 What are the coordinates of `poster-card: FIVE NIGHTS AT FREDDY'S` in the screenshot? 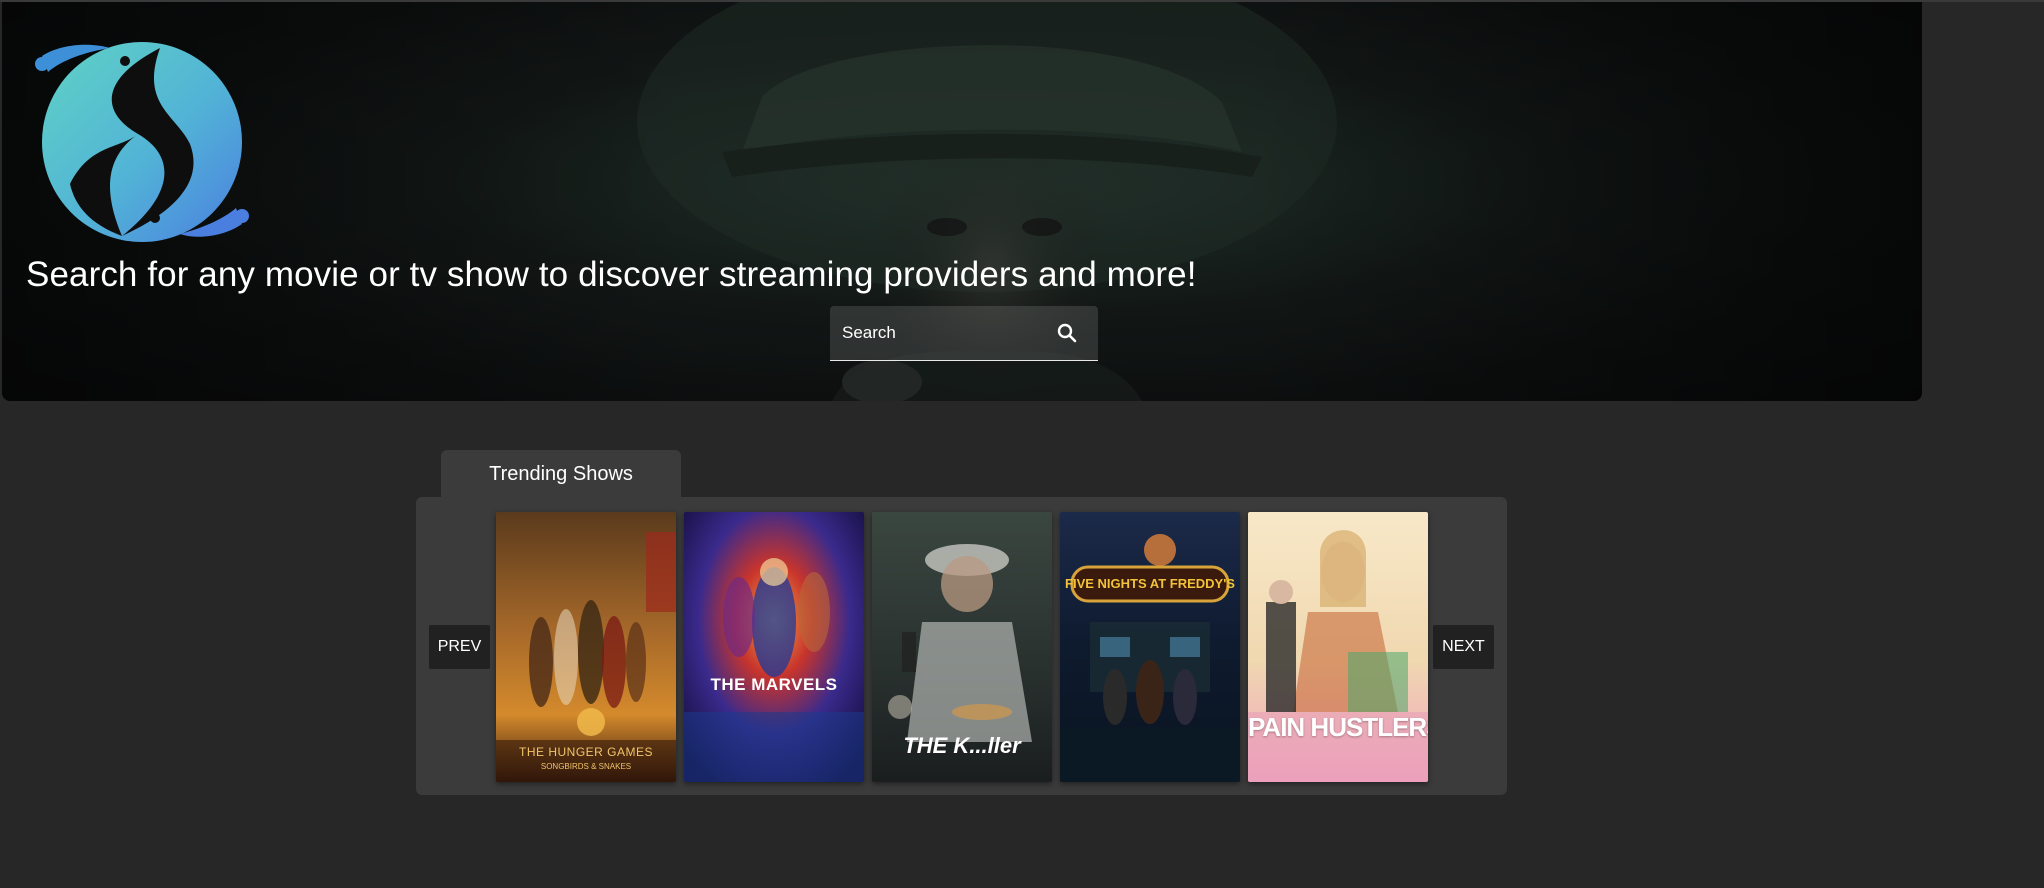 It's located at (1150, 647).